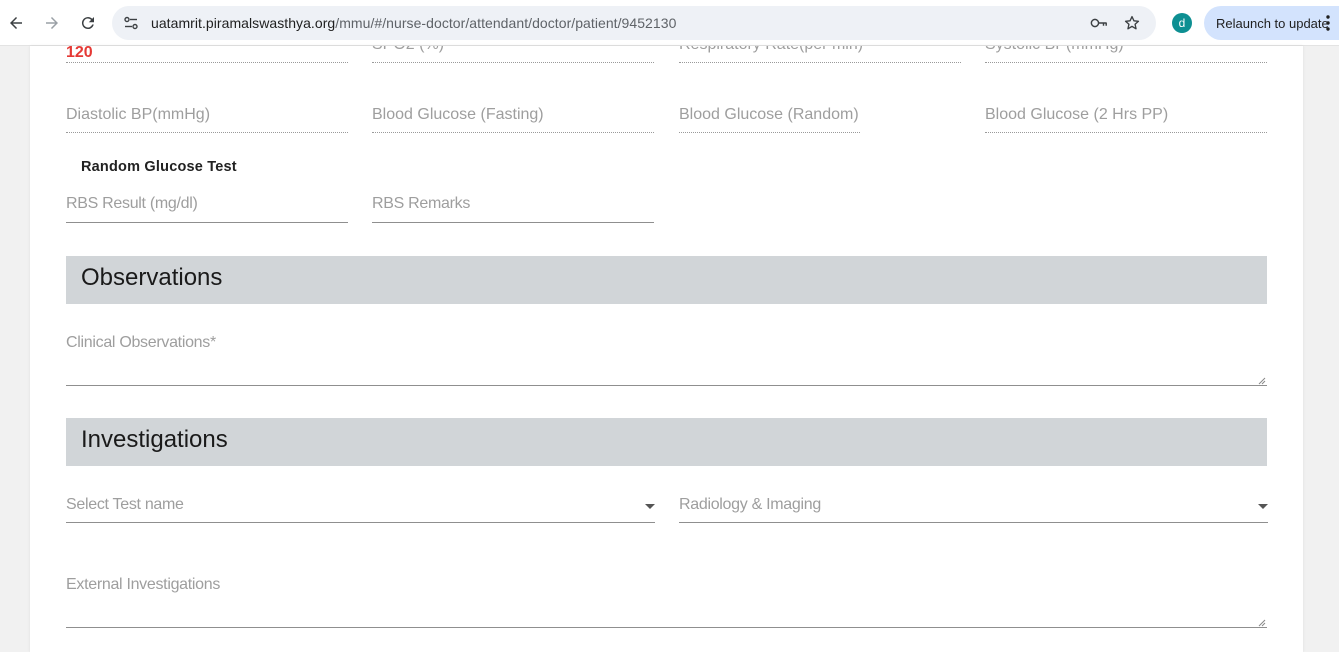 The image size is (1339, 652). Describe the element at coordinates (360, 509) in the screenshot. I see `select-test-name-dropdown: Select Test name` at that location.